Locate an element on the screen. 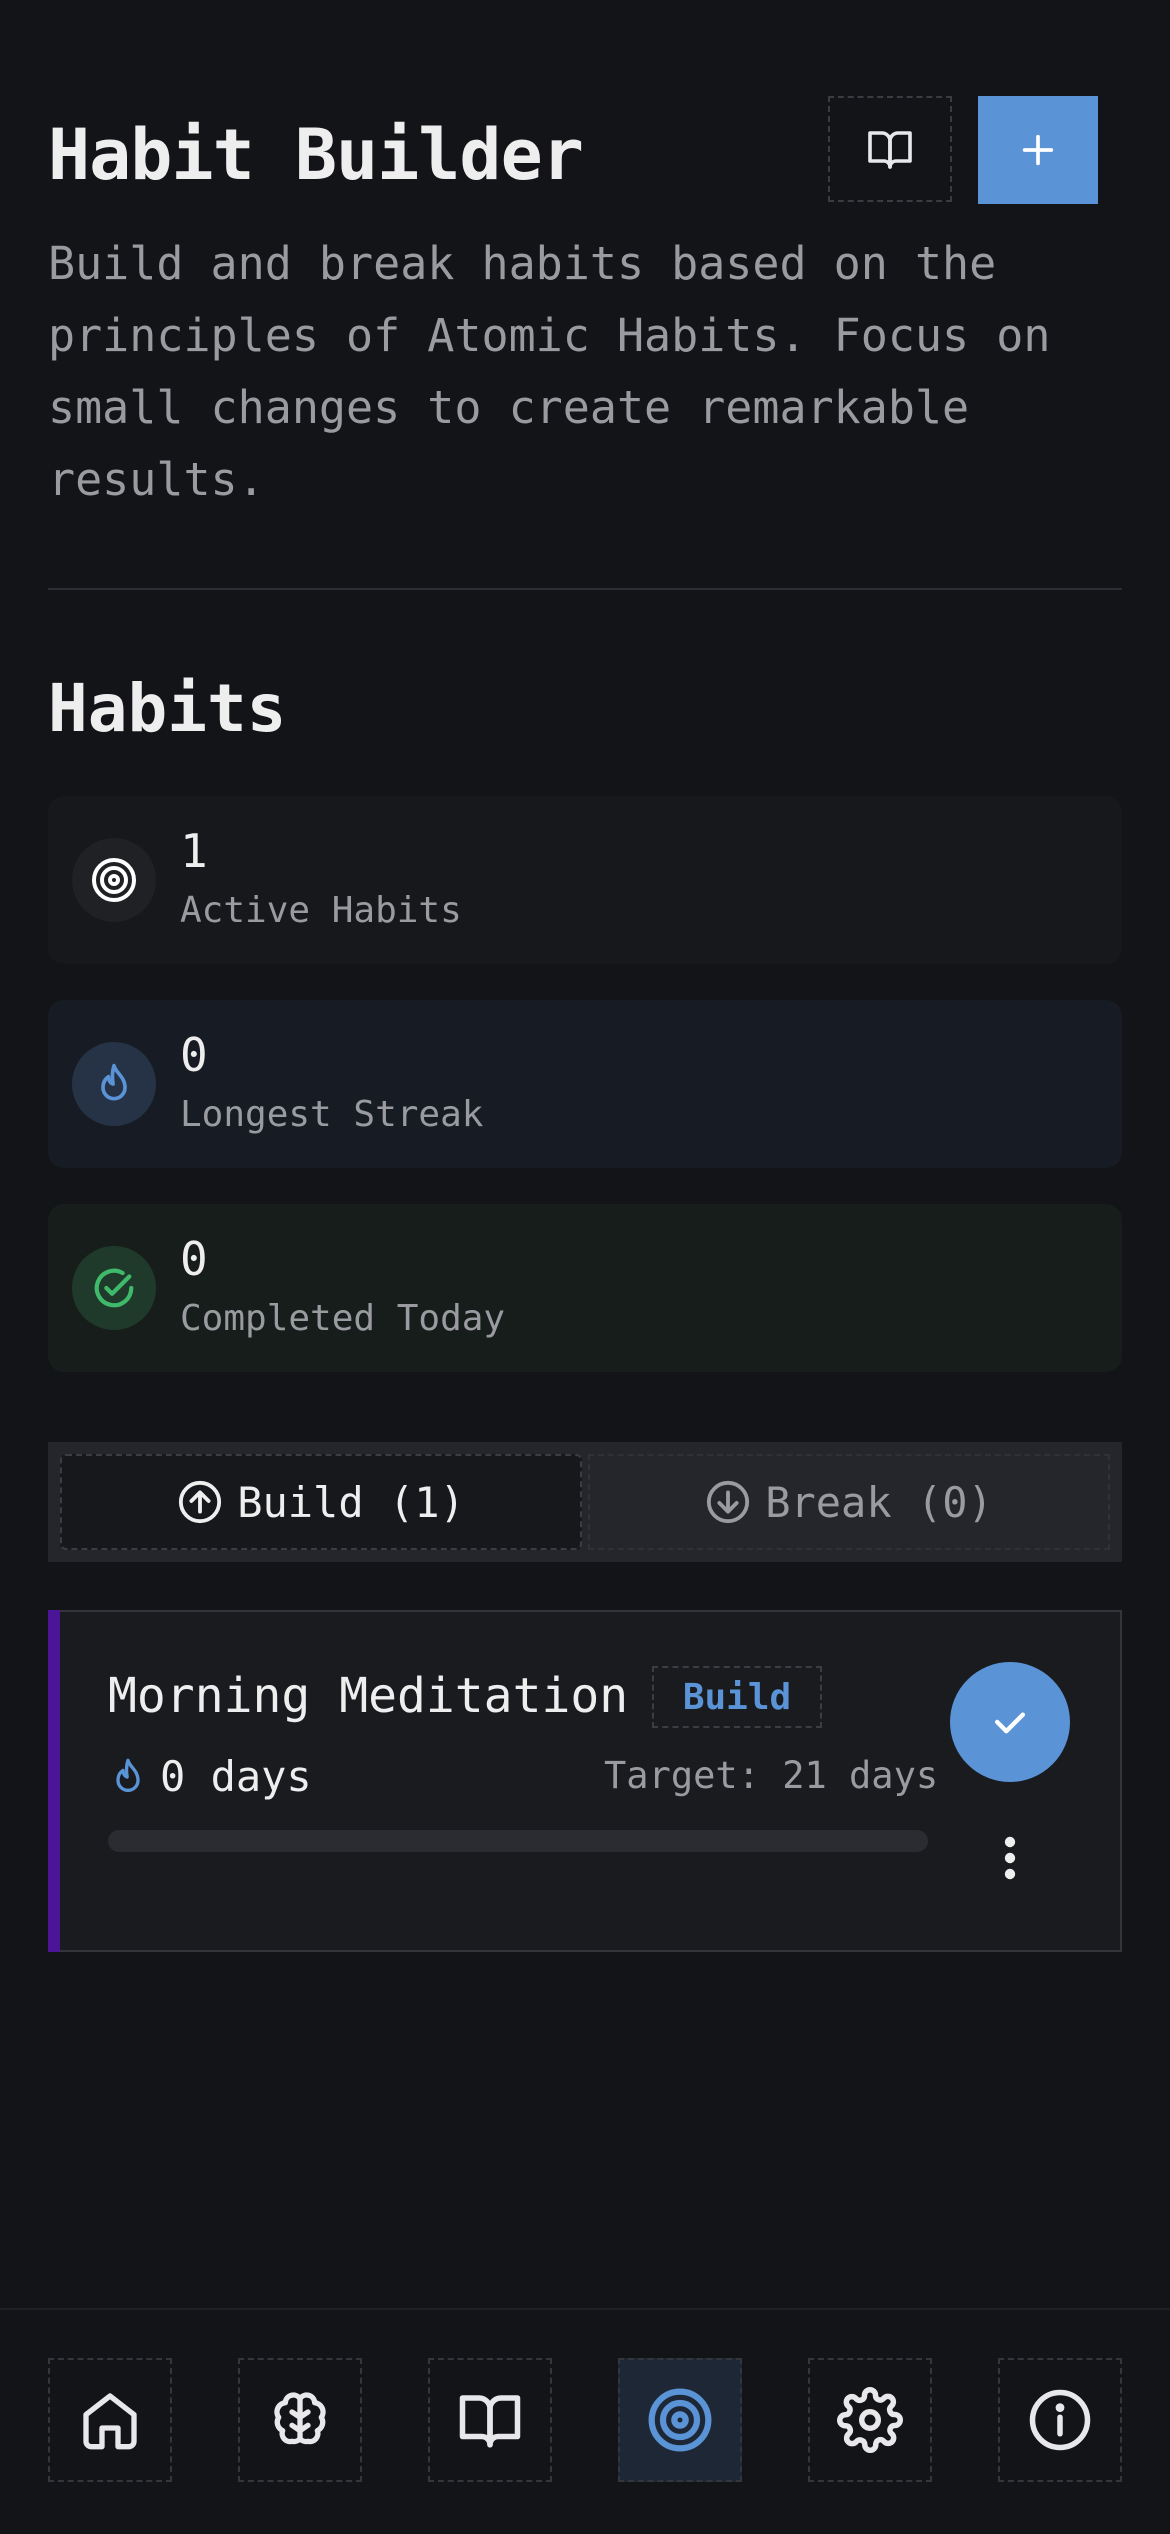 Image resolution: width=1170 pixels, height=2534 pixels. stat-label: Longest Streak is located at coordinates (332, 1114).